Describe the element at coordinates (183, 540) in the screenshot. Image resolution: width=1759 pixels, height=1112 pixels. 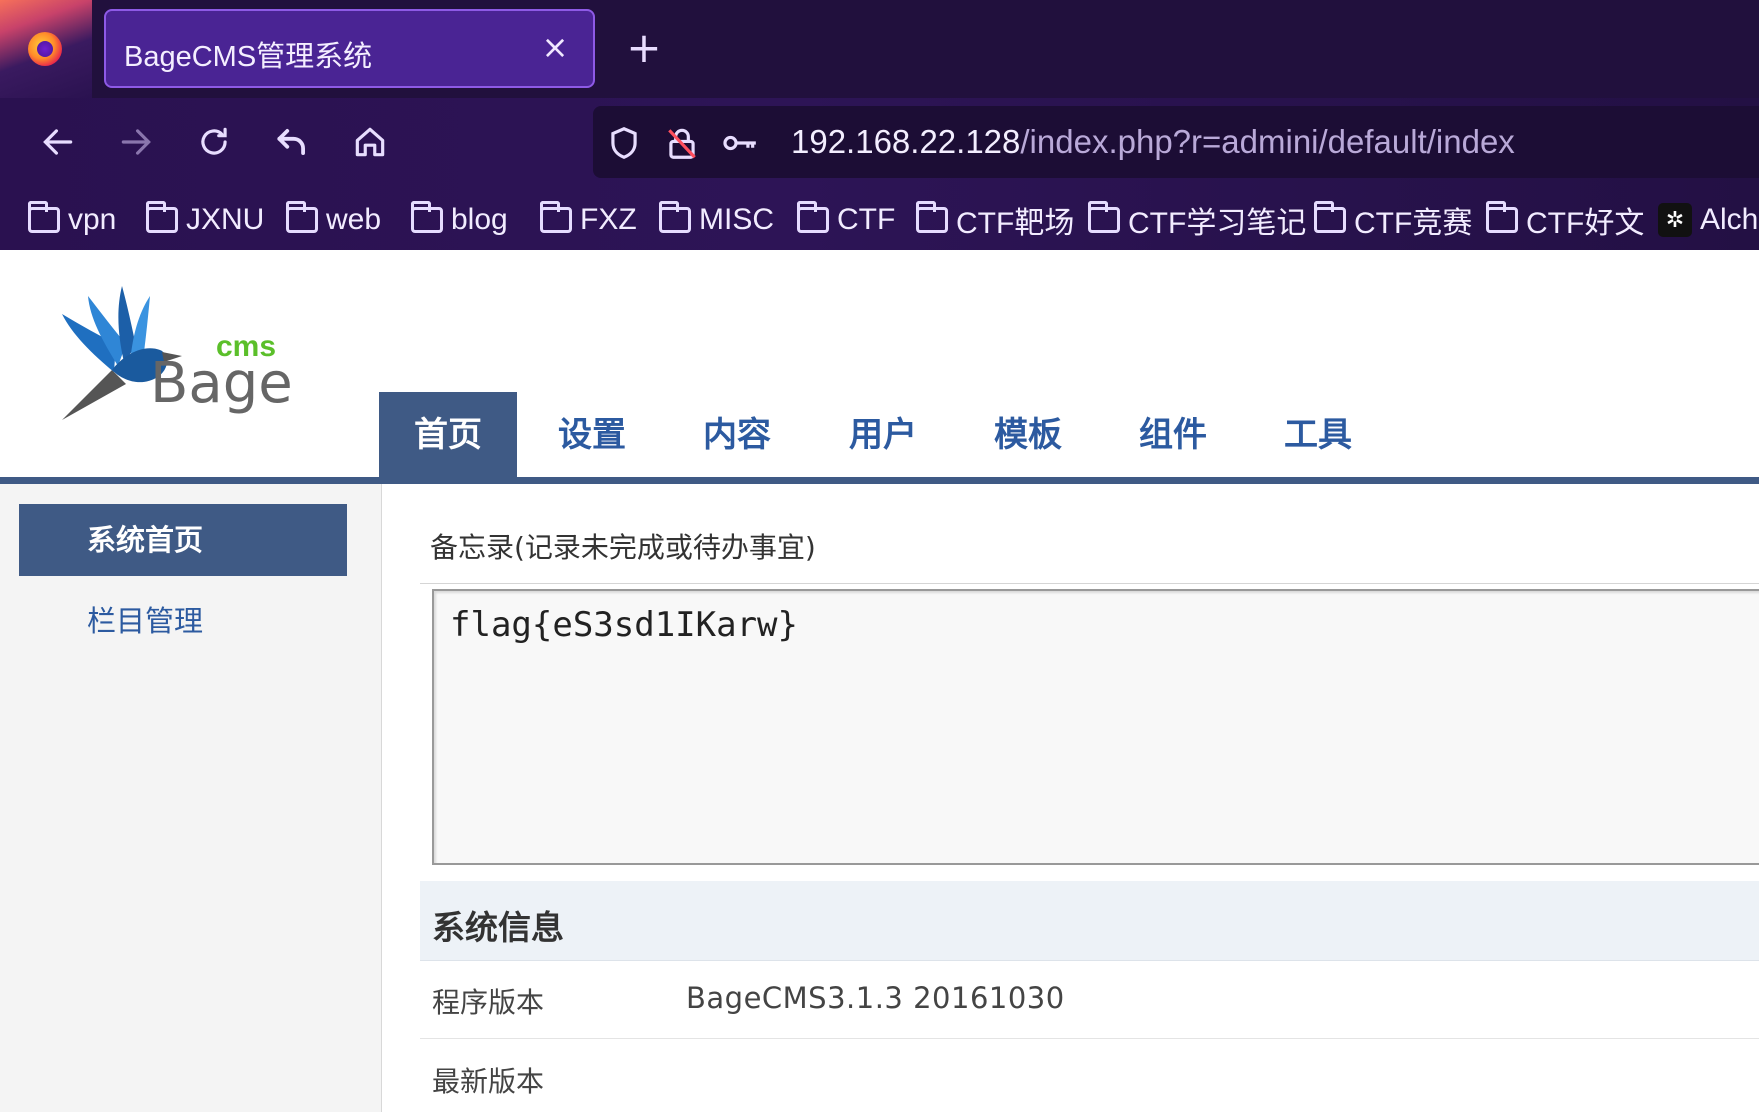
I see `sidebar-item-system-home: 系统首页` at that location.